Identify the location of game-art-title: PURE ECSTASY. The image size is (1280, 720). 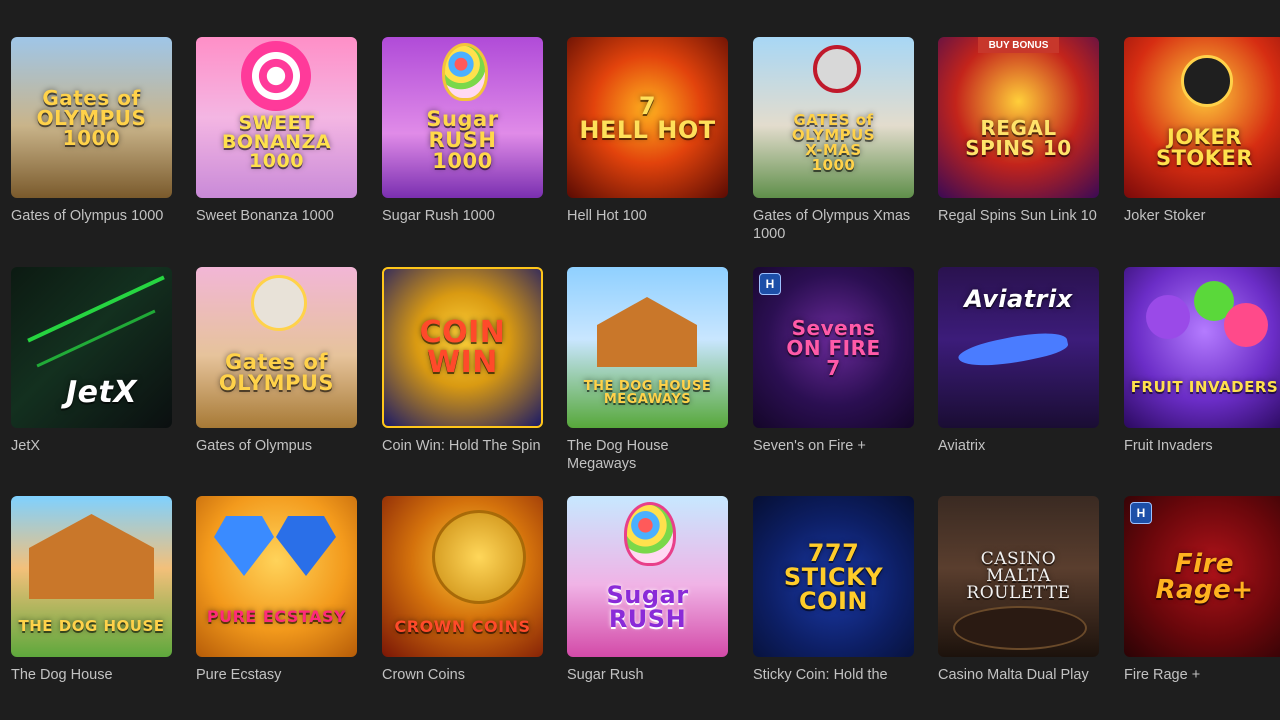
(276, 616).